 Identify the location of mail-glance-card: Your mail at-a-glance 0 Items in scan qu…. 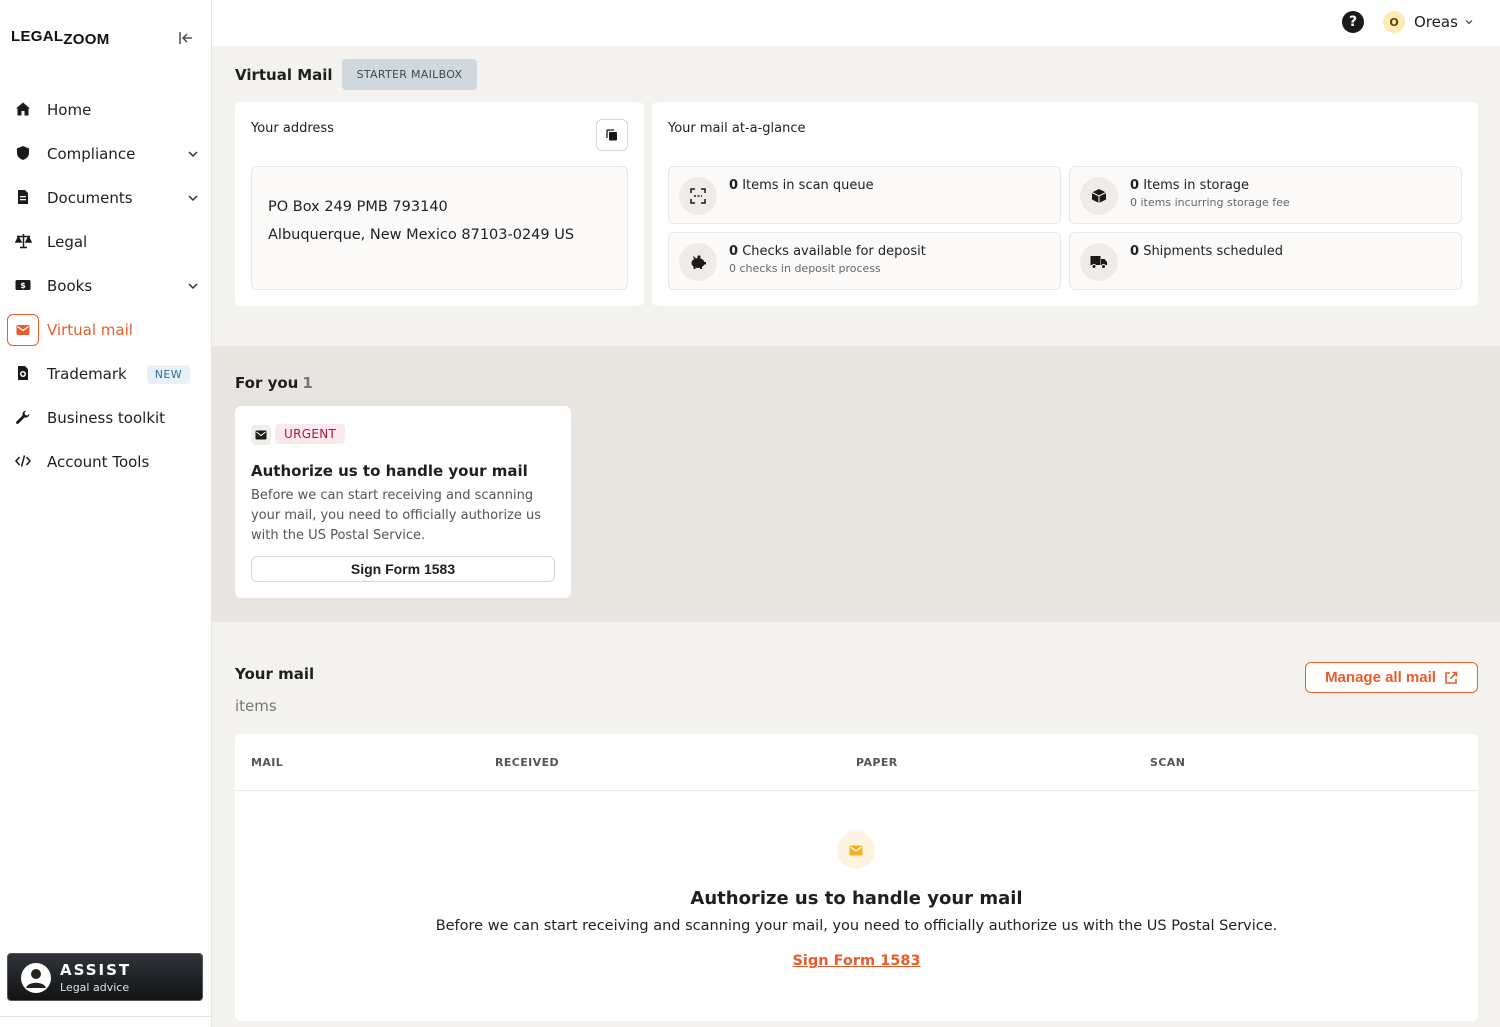
(1065, 204).